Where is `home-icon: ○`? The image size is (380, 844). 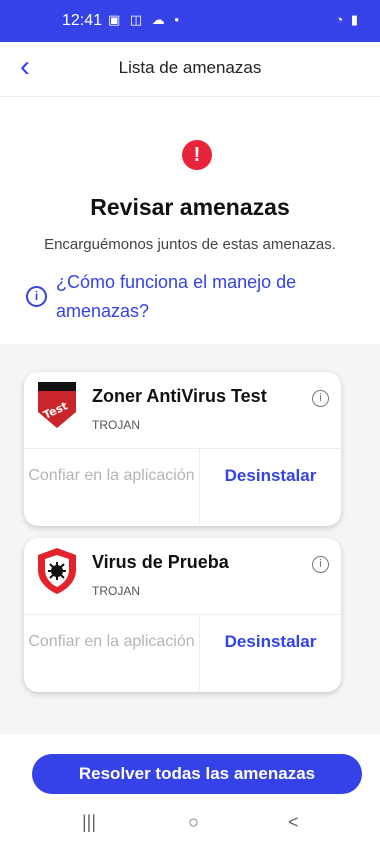 home-icon: ○ is located at coordinates (193, 822).